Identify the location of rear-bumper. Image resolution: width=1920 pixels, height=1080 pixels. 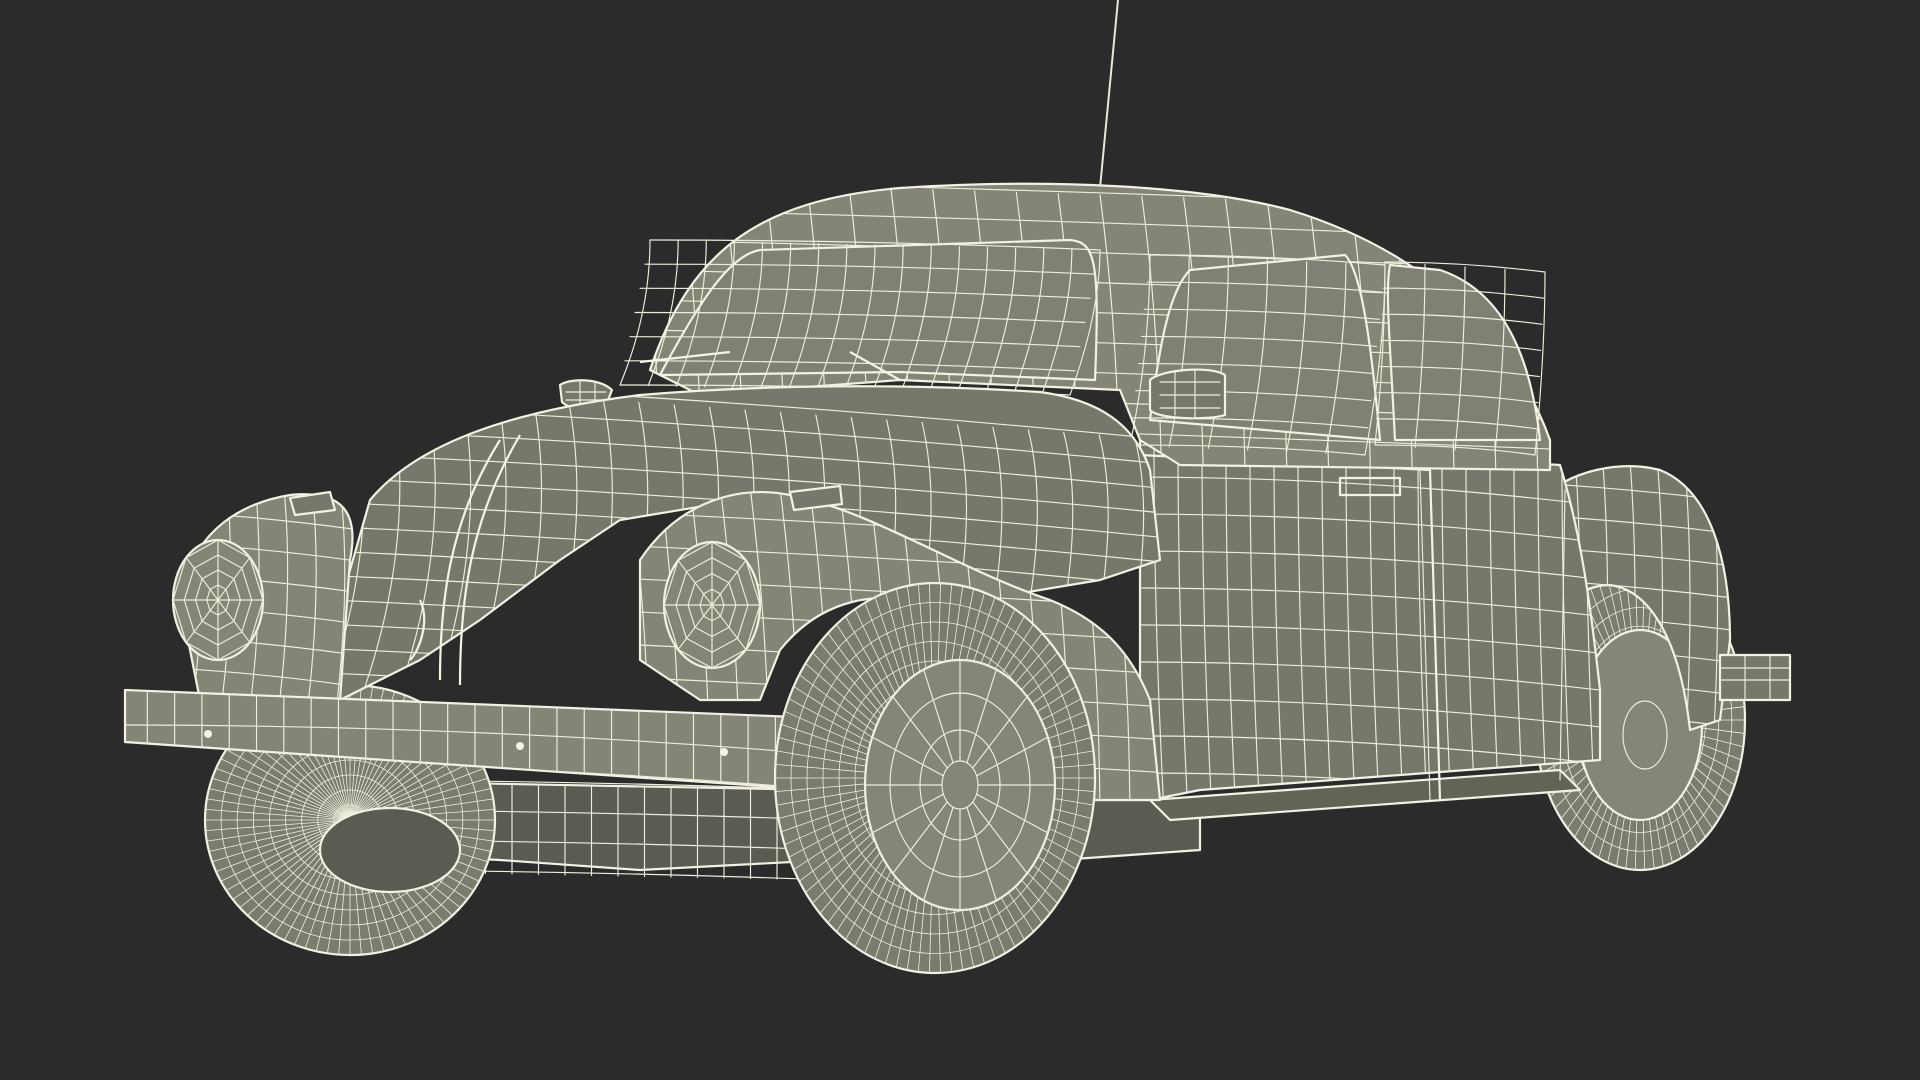
(1755, 677).